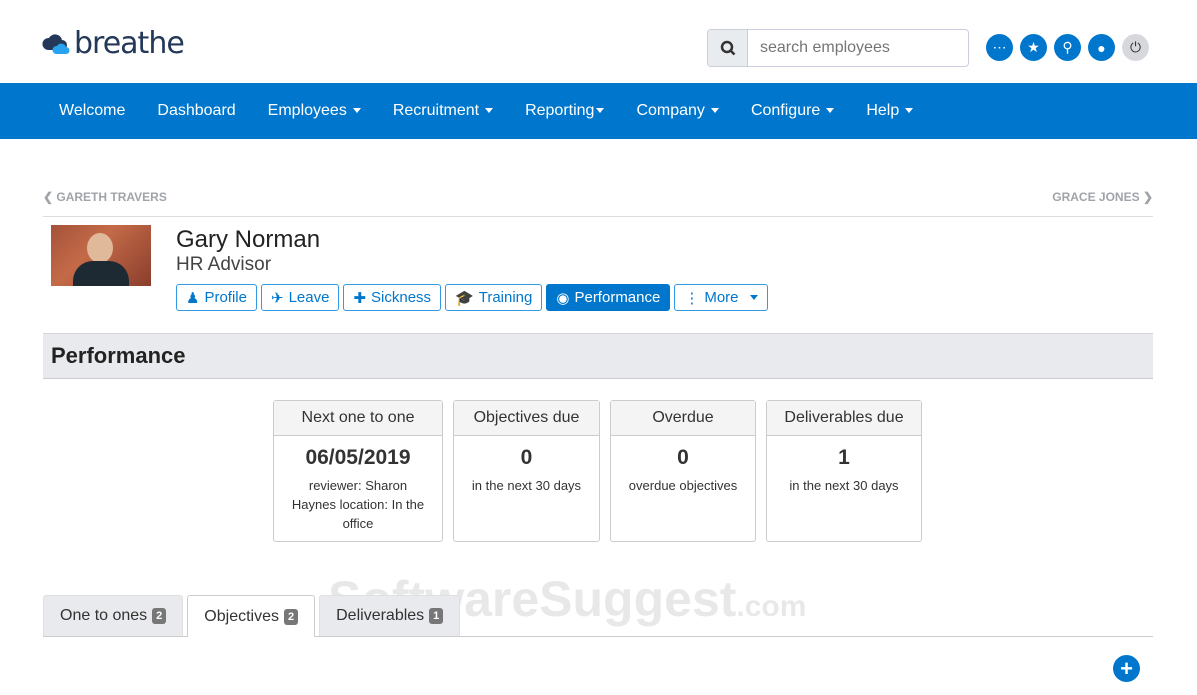 This screenshot has height=695, width=1197. I want to click on nav-help: Help, so click(889, 111).